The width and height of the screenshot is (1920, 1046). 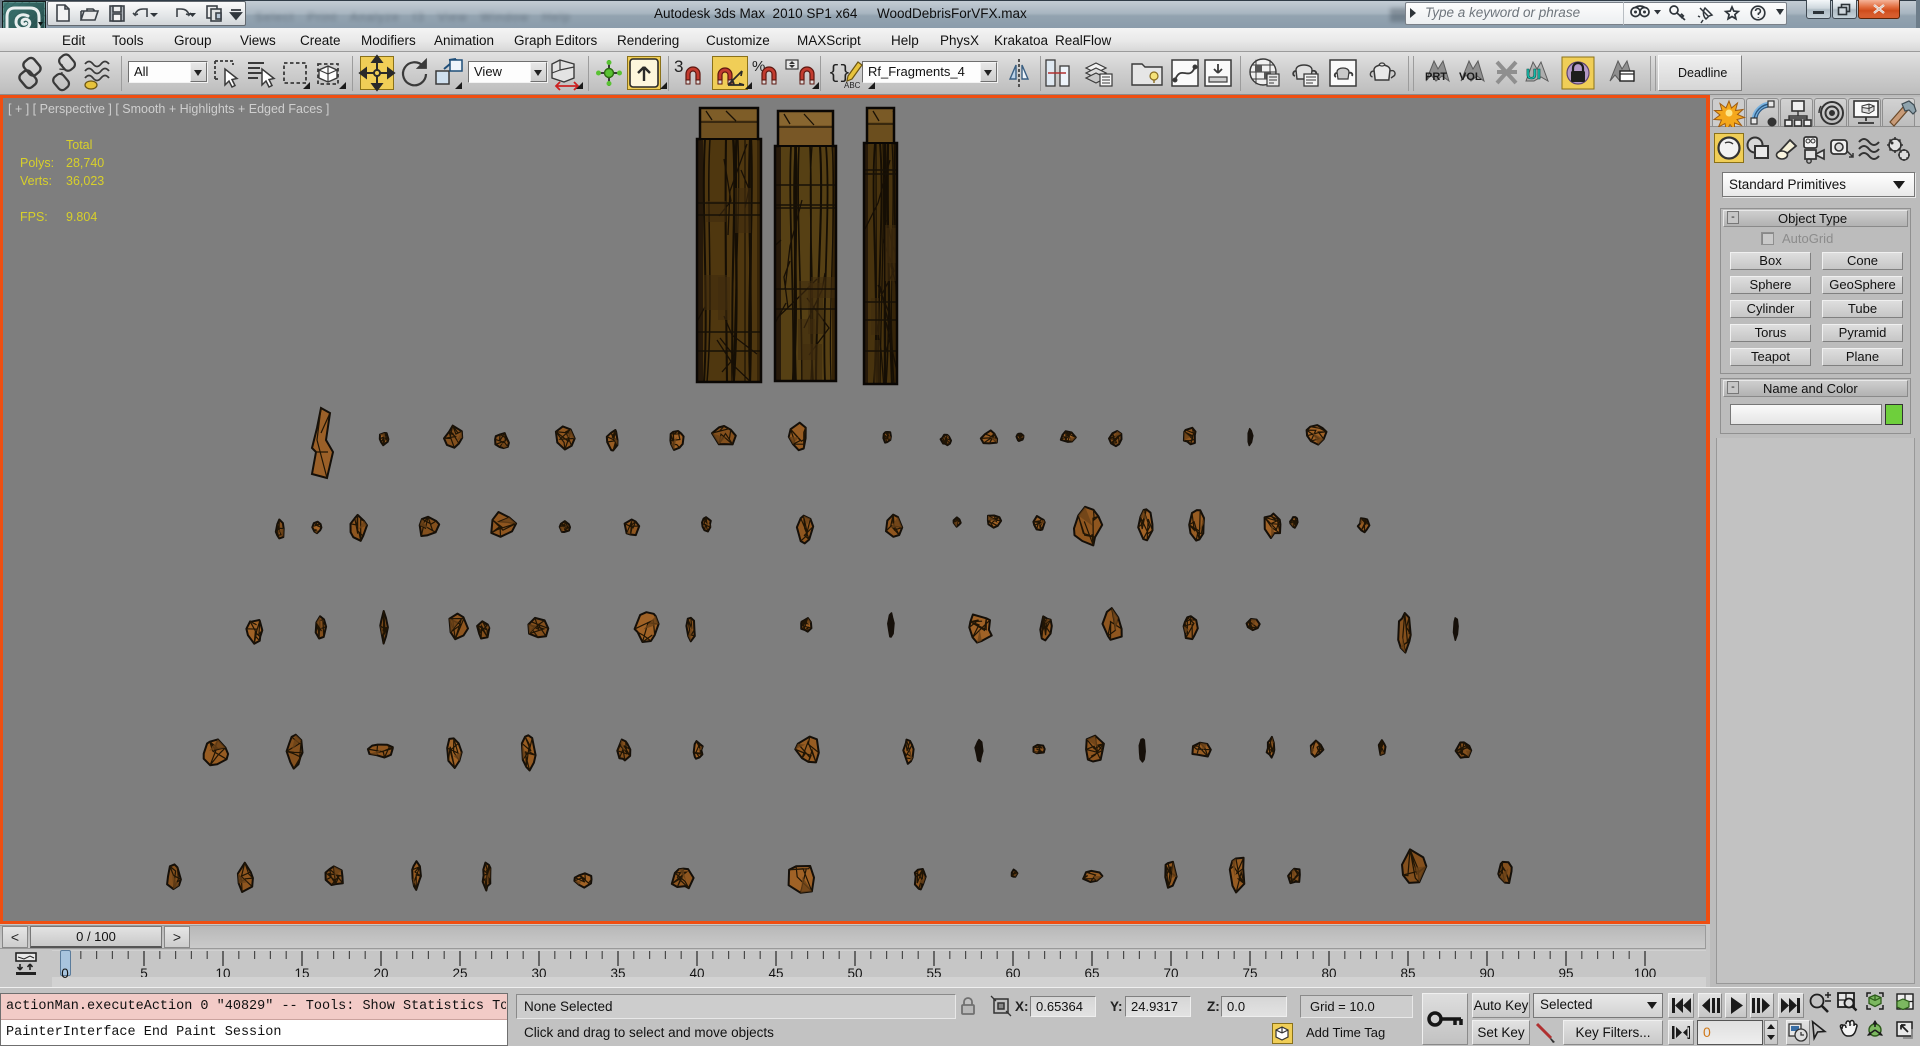 What do you see at coordinates (852, 85) in the screenshot?
I see `svg-text: ABC` at bounding box center [852, 85].